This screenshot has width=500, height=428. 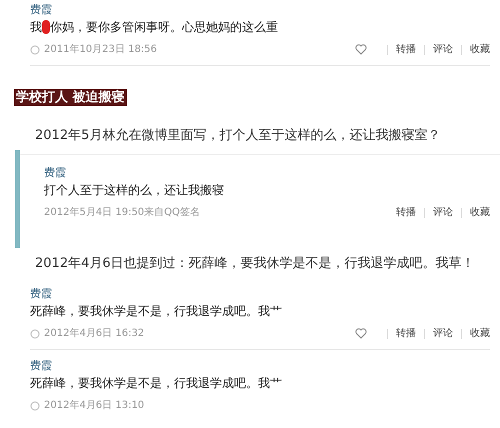 What do you see at coordinates (238, 136) in the screenshot?
I see `caption-text: 2012年5月林允在微博里面写，打个人至于这样的么，还让我搬寝室？` at bounding box center [238, 136].